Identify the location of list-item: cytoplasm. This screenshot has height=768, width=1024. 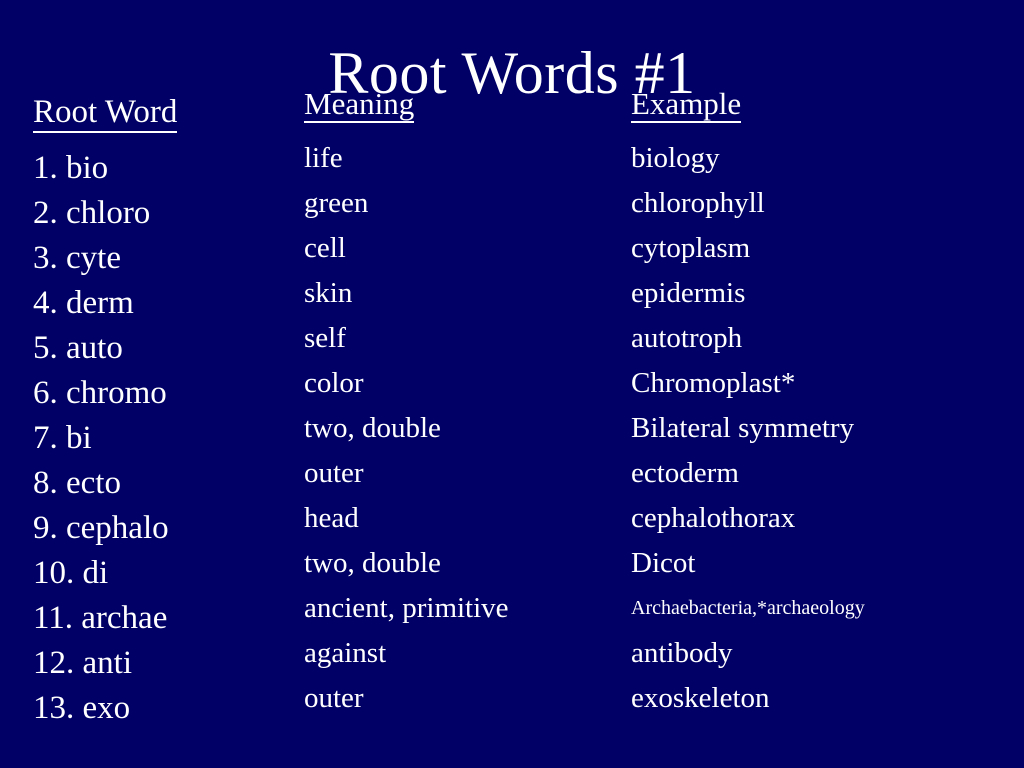
(691, 248).